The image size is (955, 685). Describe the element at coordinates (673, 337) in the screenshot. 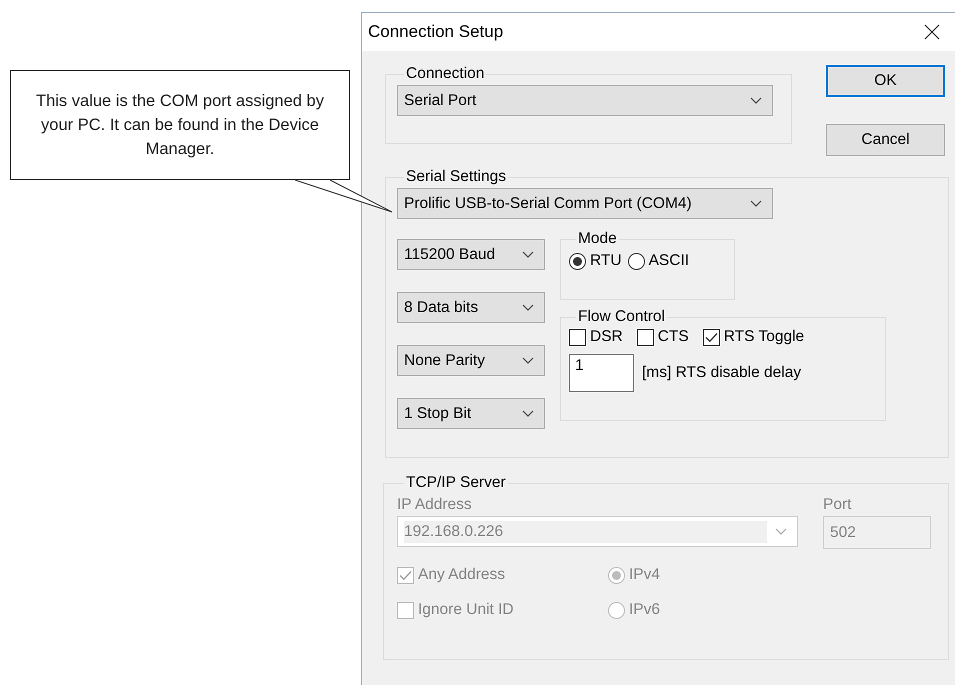

I see `option-label: CTS` at that location.